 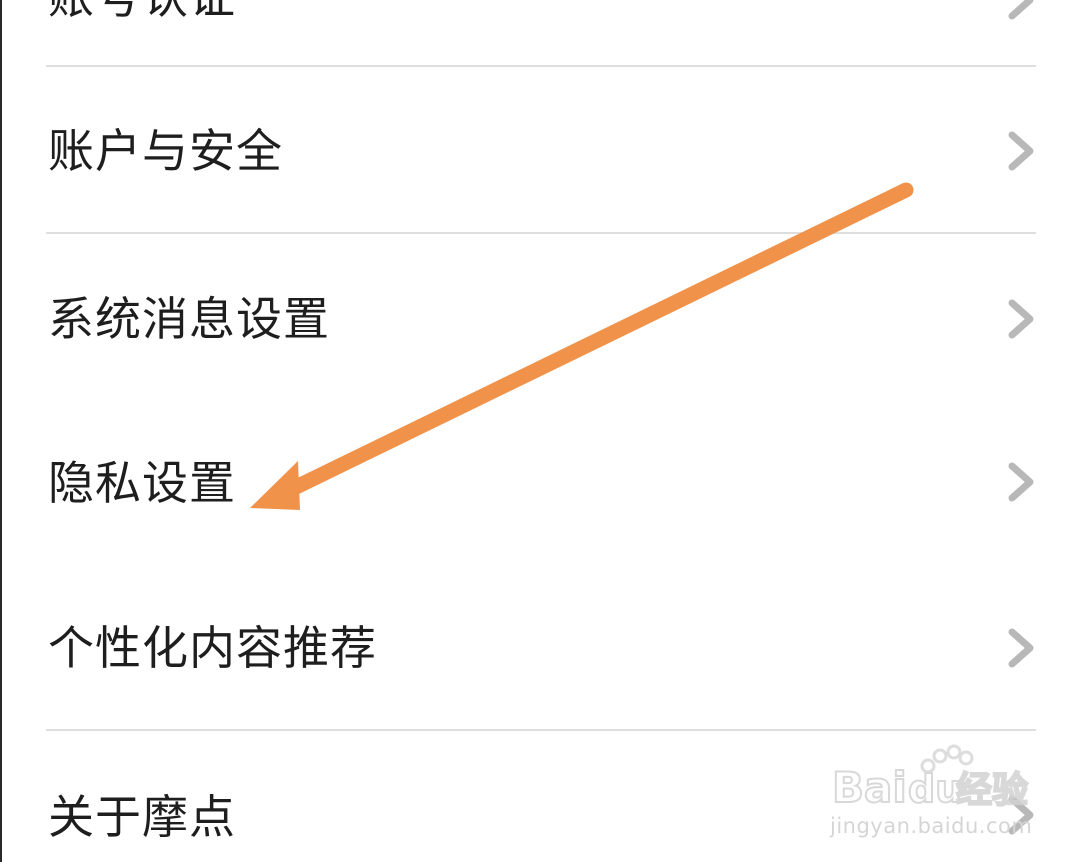 I want to click on settings-item-label: 隐私设置, so click(x=142, y=483).